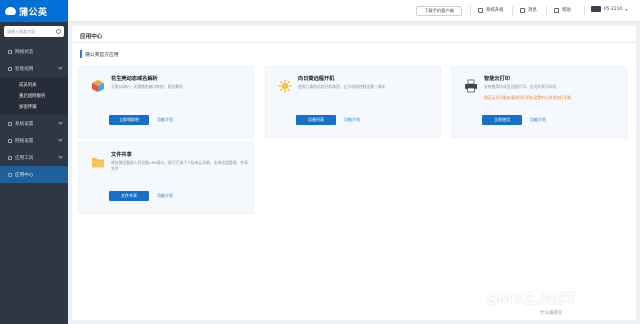 Image resolution: width=640 pixels, height=324 pixels. Describe the element at coordinates (354, 11) in the screenshot. I see `topbar: 下载手机客户端 系统升级 消息 帮助 P5-2210 ▾` at that location.